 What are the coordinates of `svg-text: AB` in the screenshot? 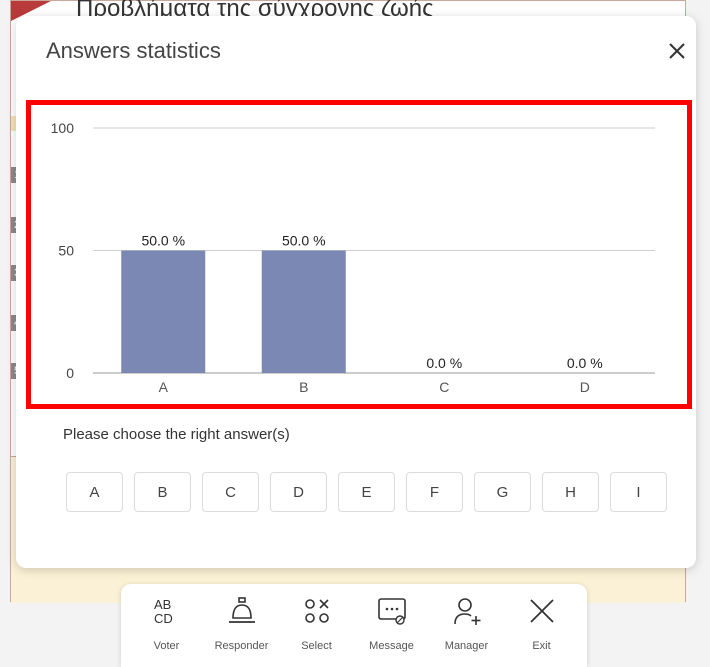 It's located at (162, 604).